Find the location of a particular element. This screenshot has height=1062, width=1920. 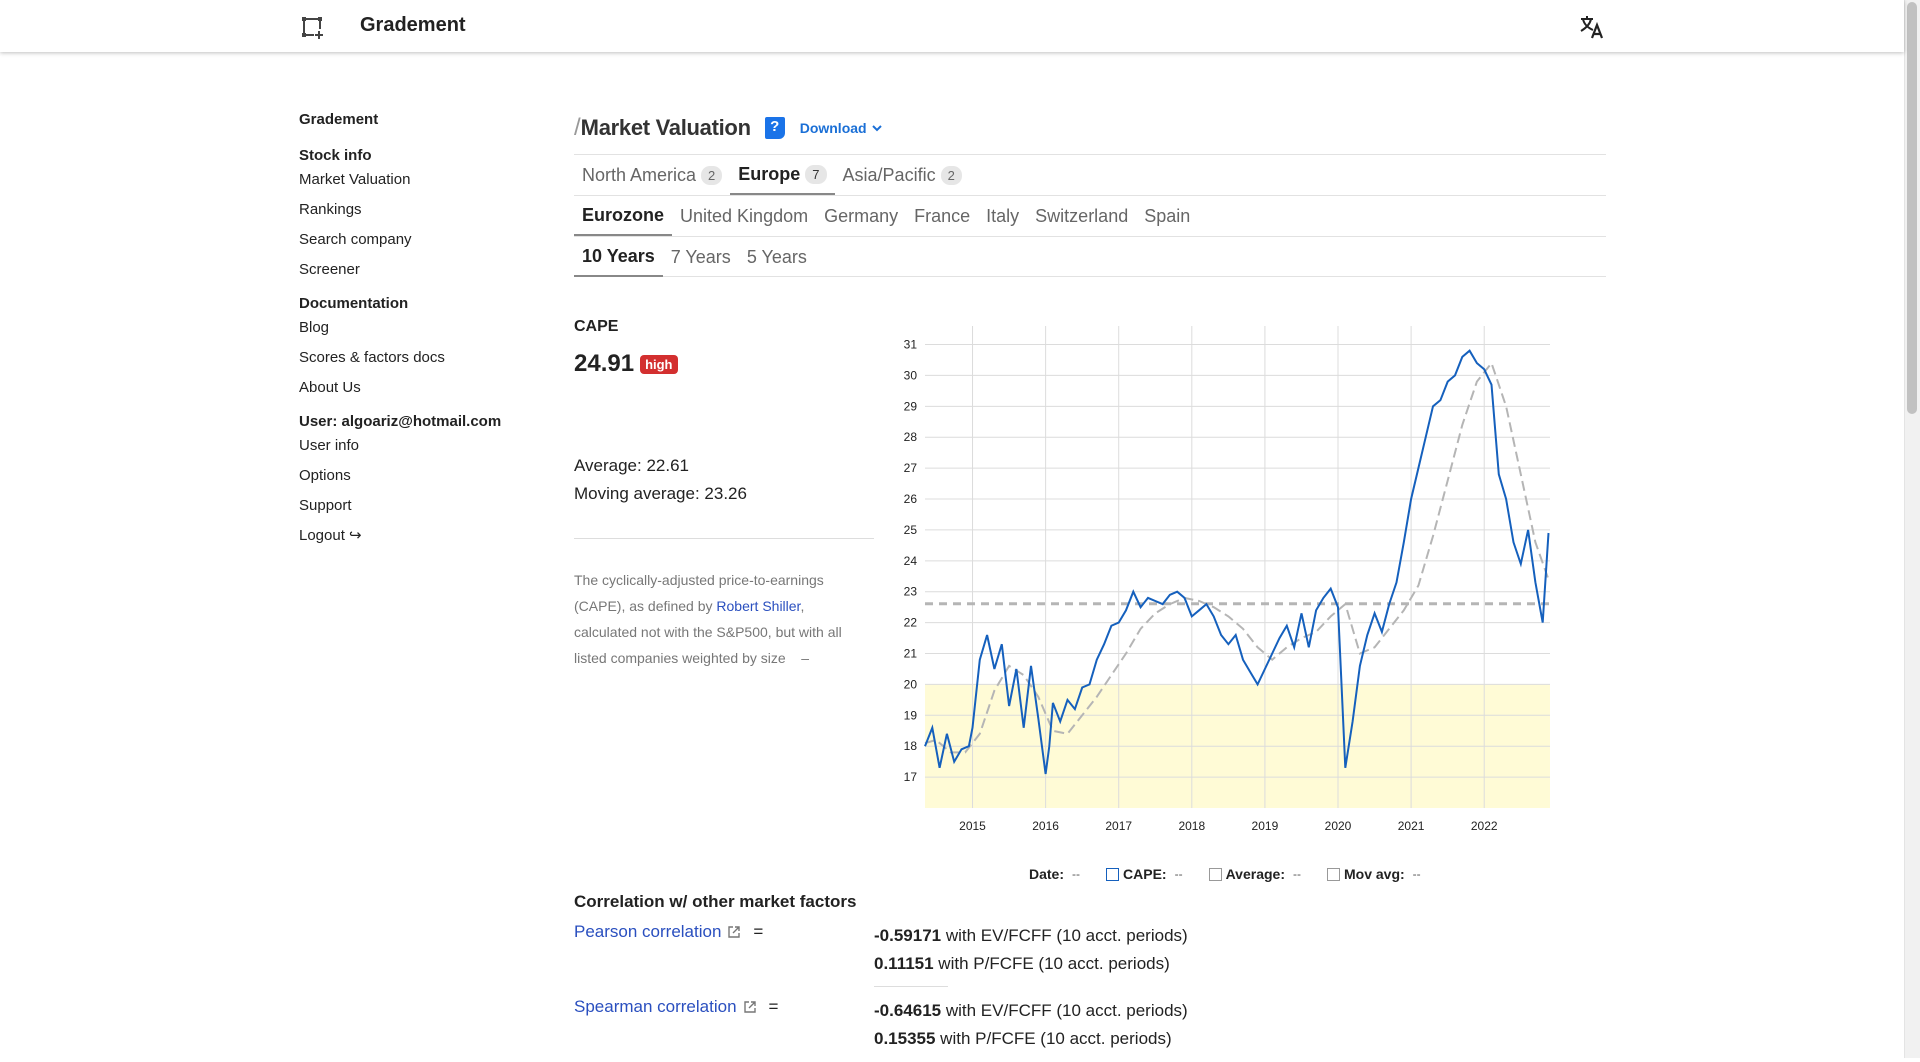

correlation-factor: with EV/FCFF (10 acct. periods) is located at coordinates (1064, 1010).